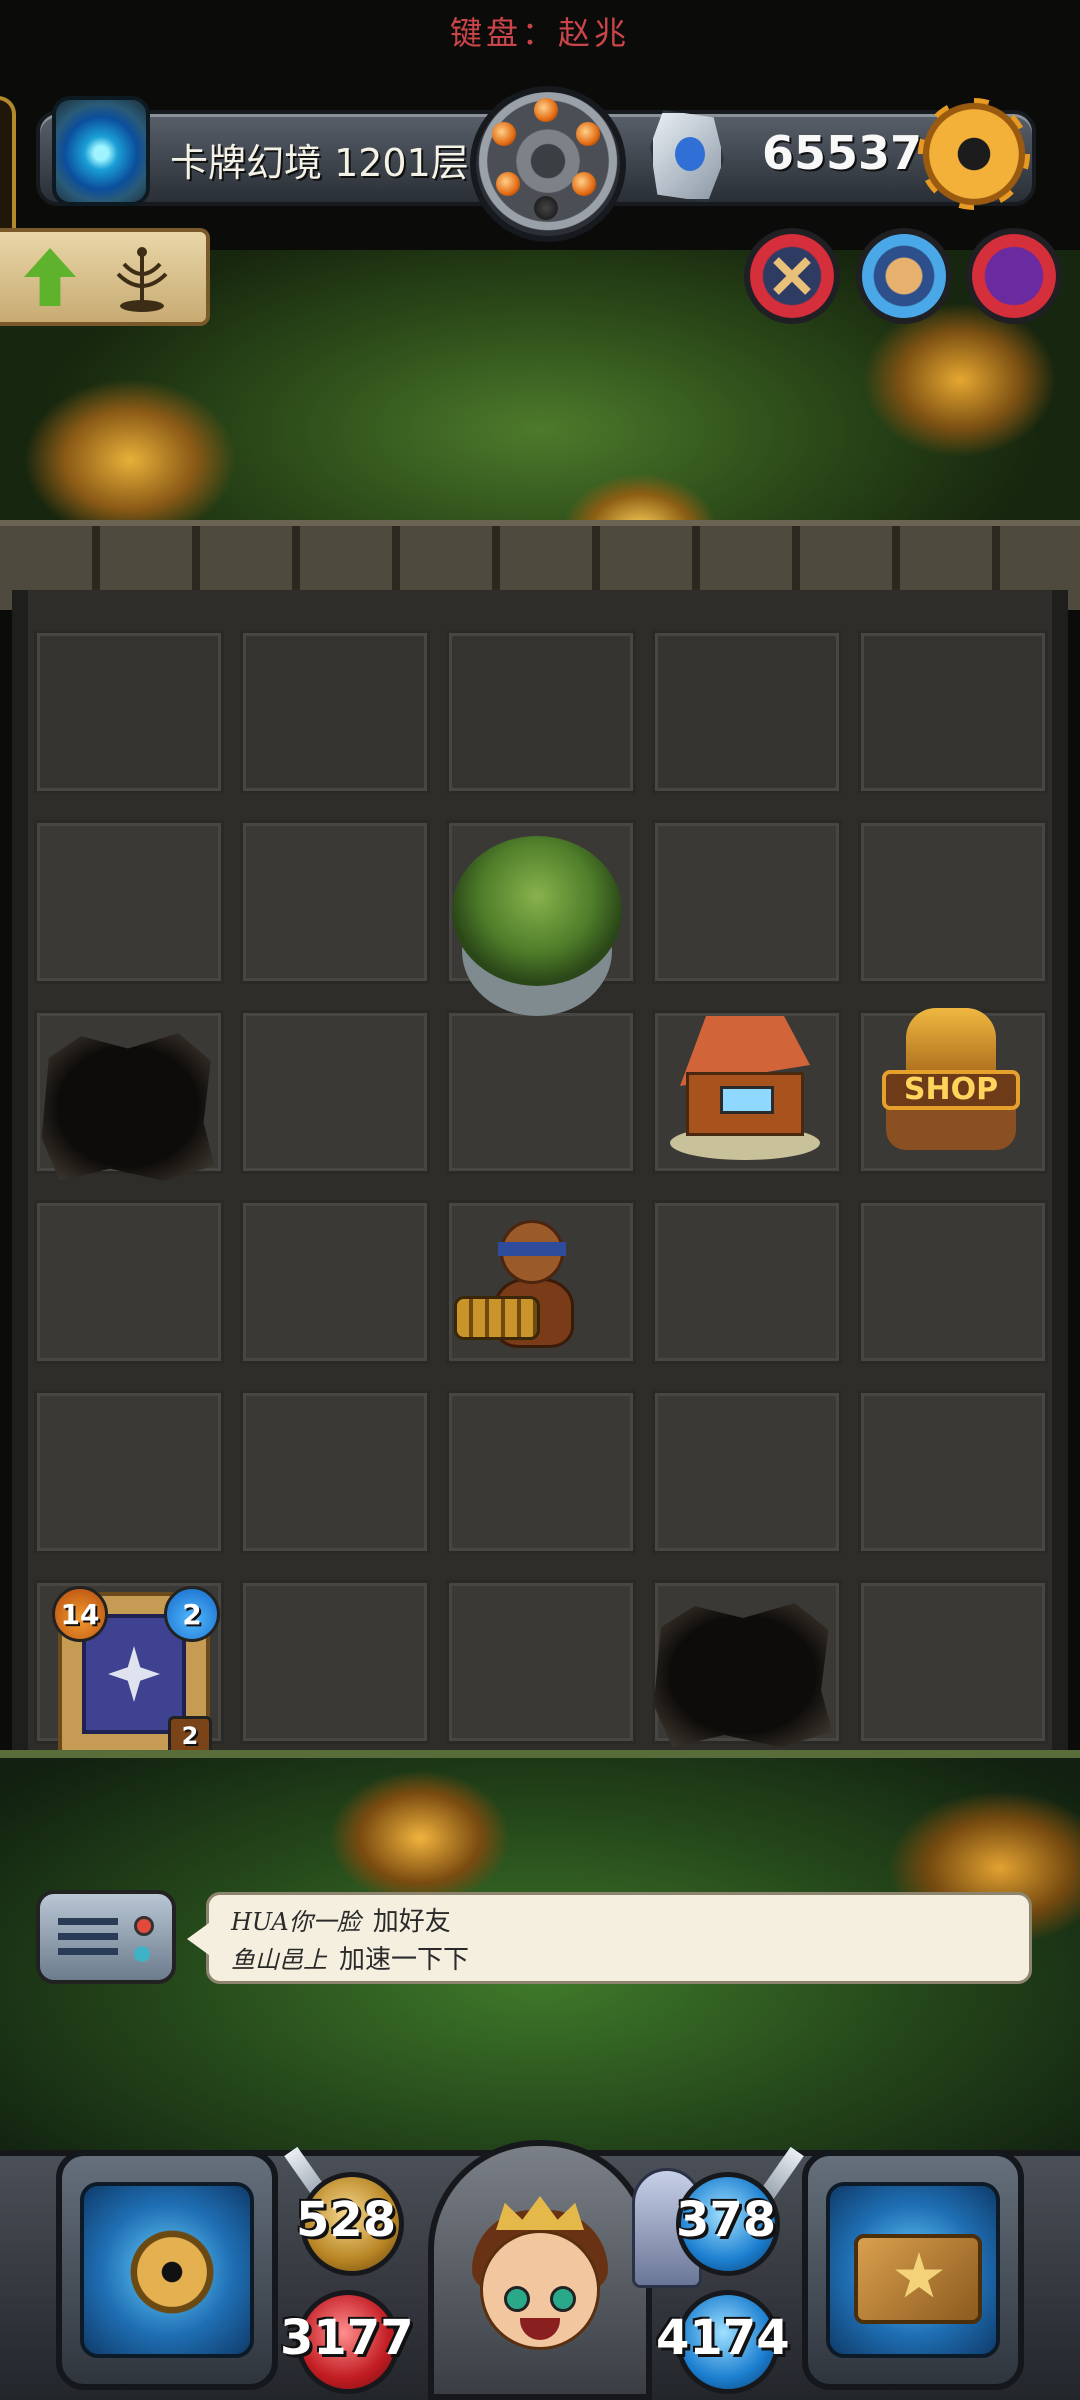 This screenshot has width=1080, height=2400. Describe the element at coordinates (50, 277) in the screenshot. I see `up-arrow-icon` at that location.